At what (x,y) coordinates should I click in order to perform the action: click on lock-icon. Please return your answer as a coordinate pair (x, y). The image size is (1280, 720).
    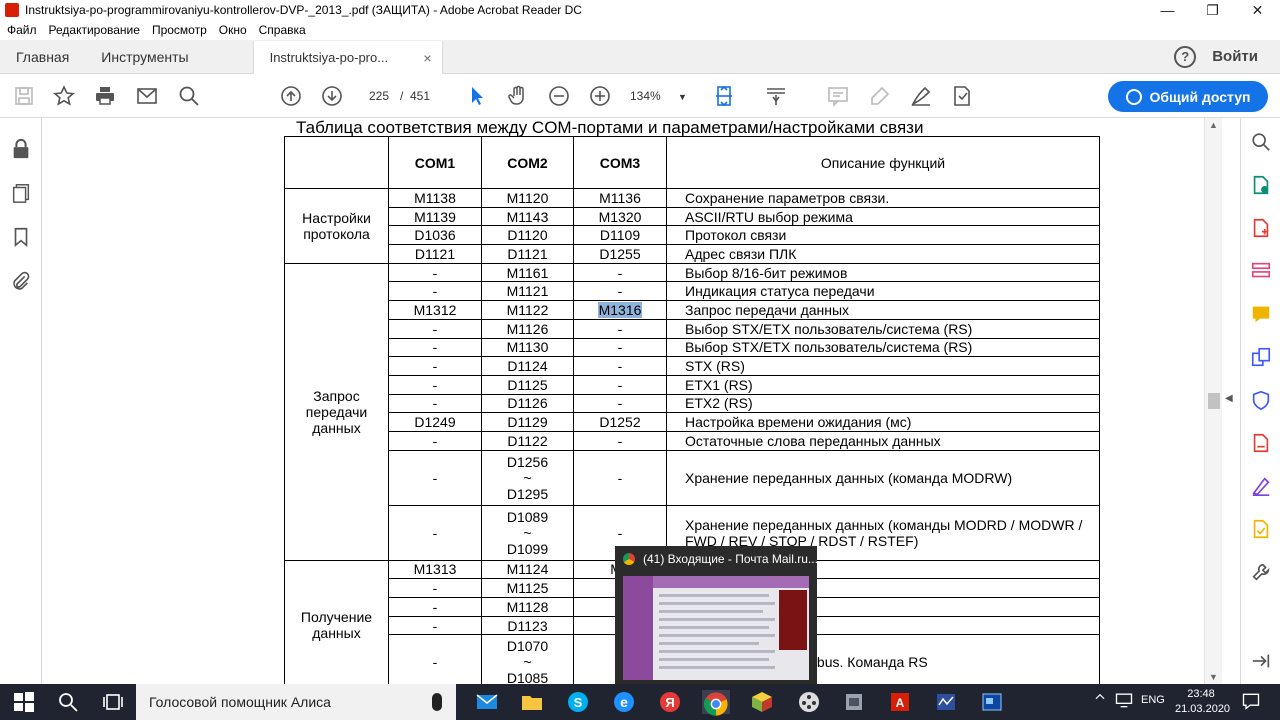
    Looking at the image, I should click on (21, 149).